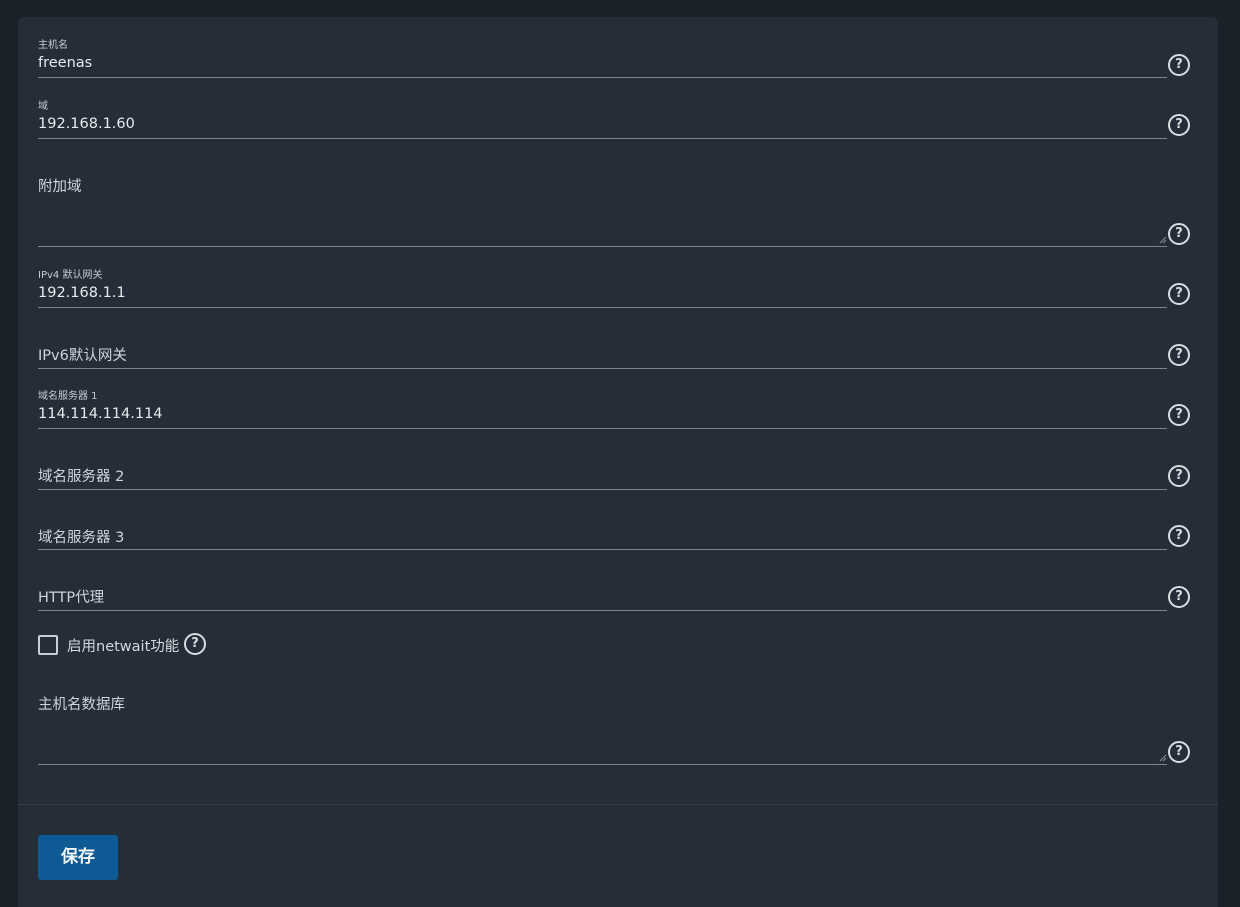 This screenshot has width=1240, height=907. What do you see at coordinates (65, 63) in the screenshot?
I see `hostname-value: freenas` at bounding box center [65, 63].